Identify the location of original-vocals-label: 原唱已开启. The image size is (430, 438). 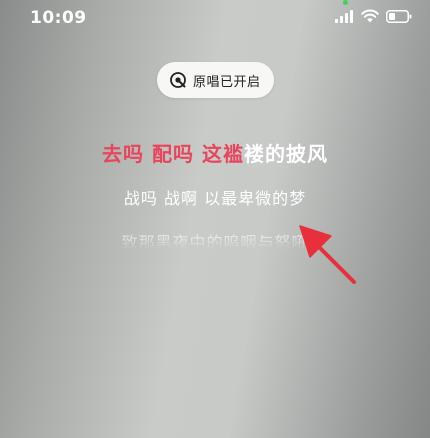
(227, 82).